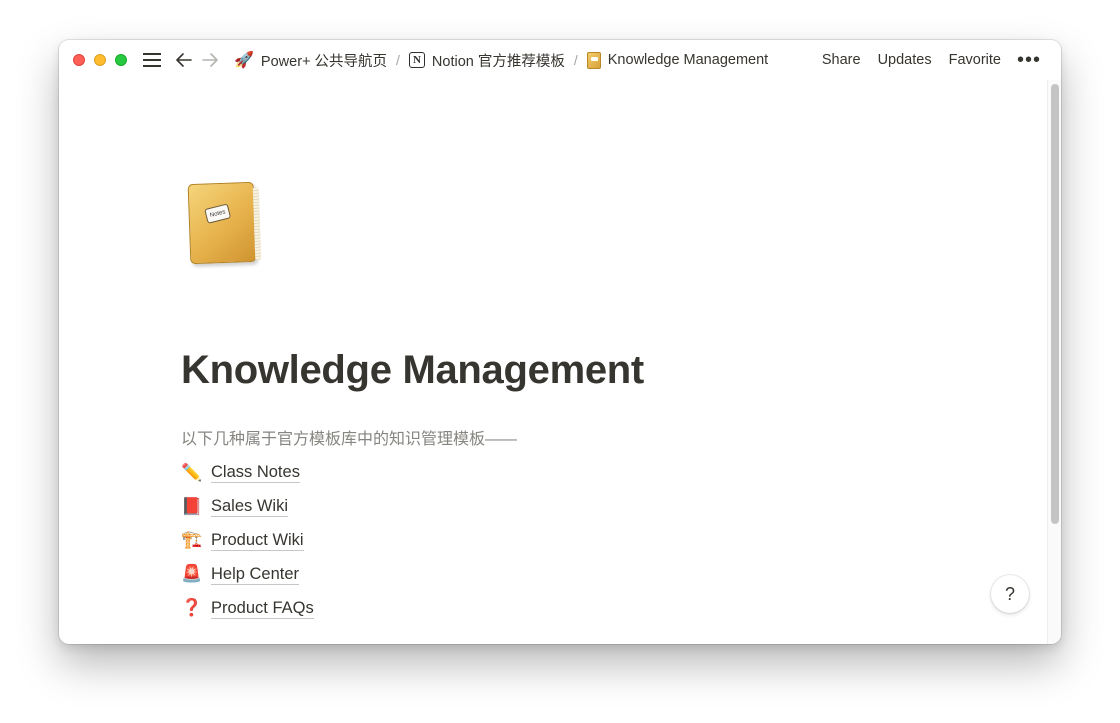  What do you see at coordinates (262, 608) in the screenshot?
I see `page-link-product-faqs: Product FAQs` at bounding box center [262, 608].